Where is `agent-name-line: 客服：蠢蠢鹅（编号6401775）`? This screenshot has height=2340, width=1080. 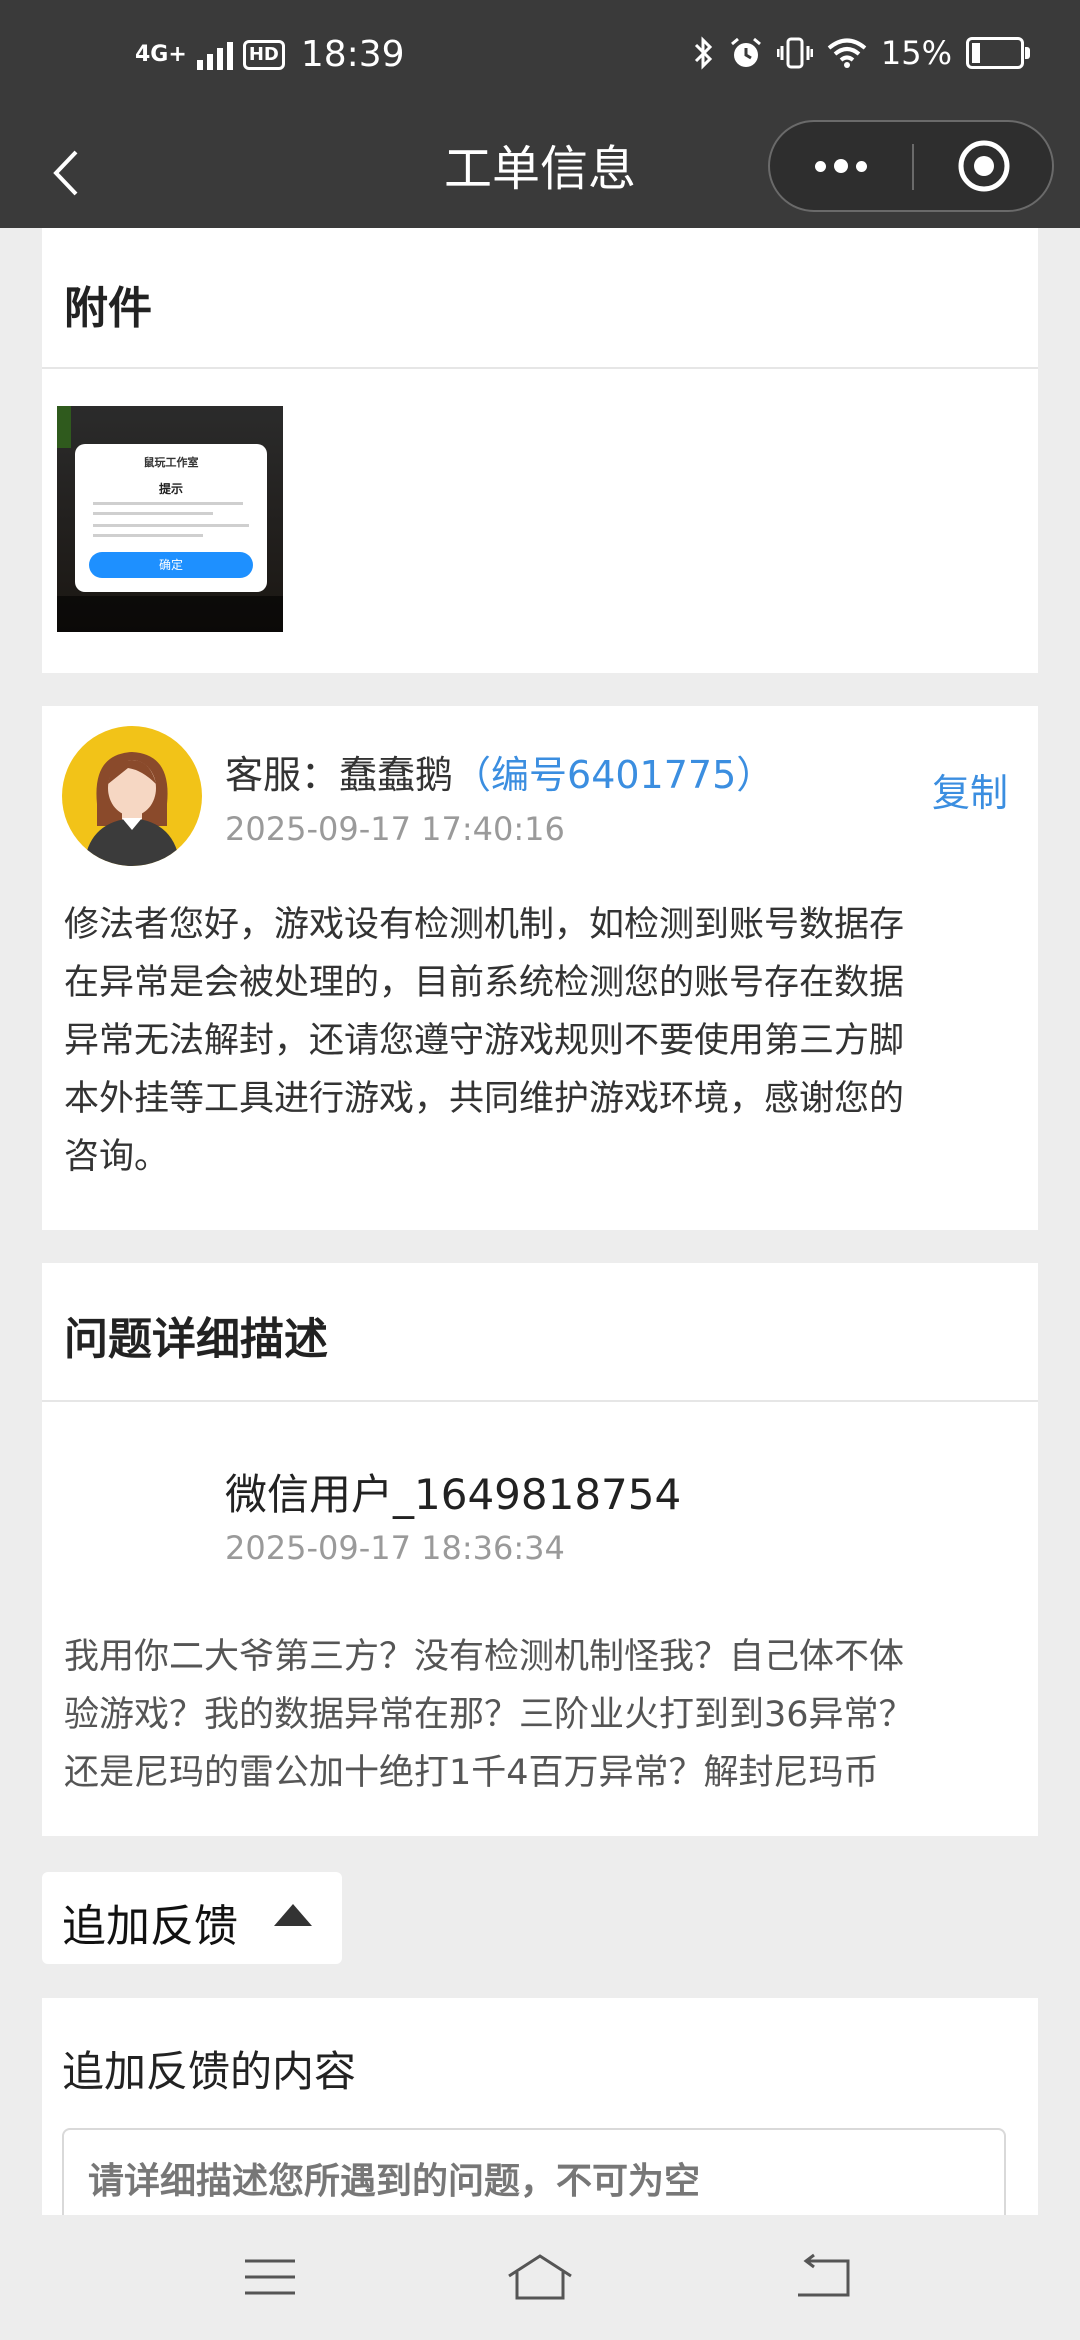
agent-name-line: 客服：蠢蠢鹅（编号6401775） is located at coordinates (499, 771).